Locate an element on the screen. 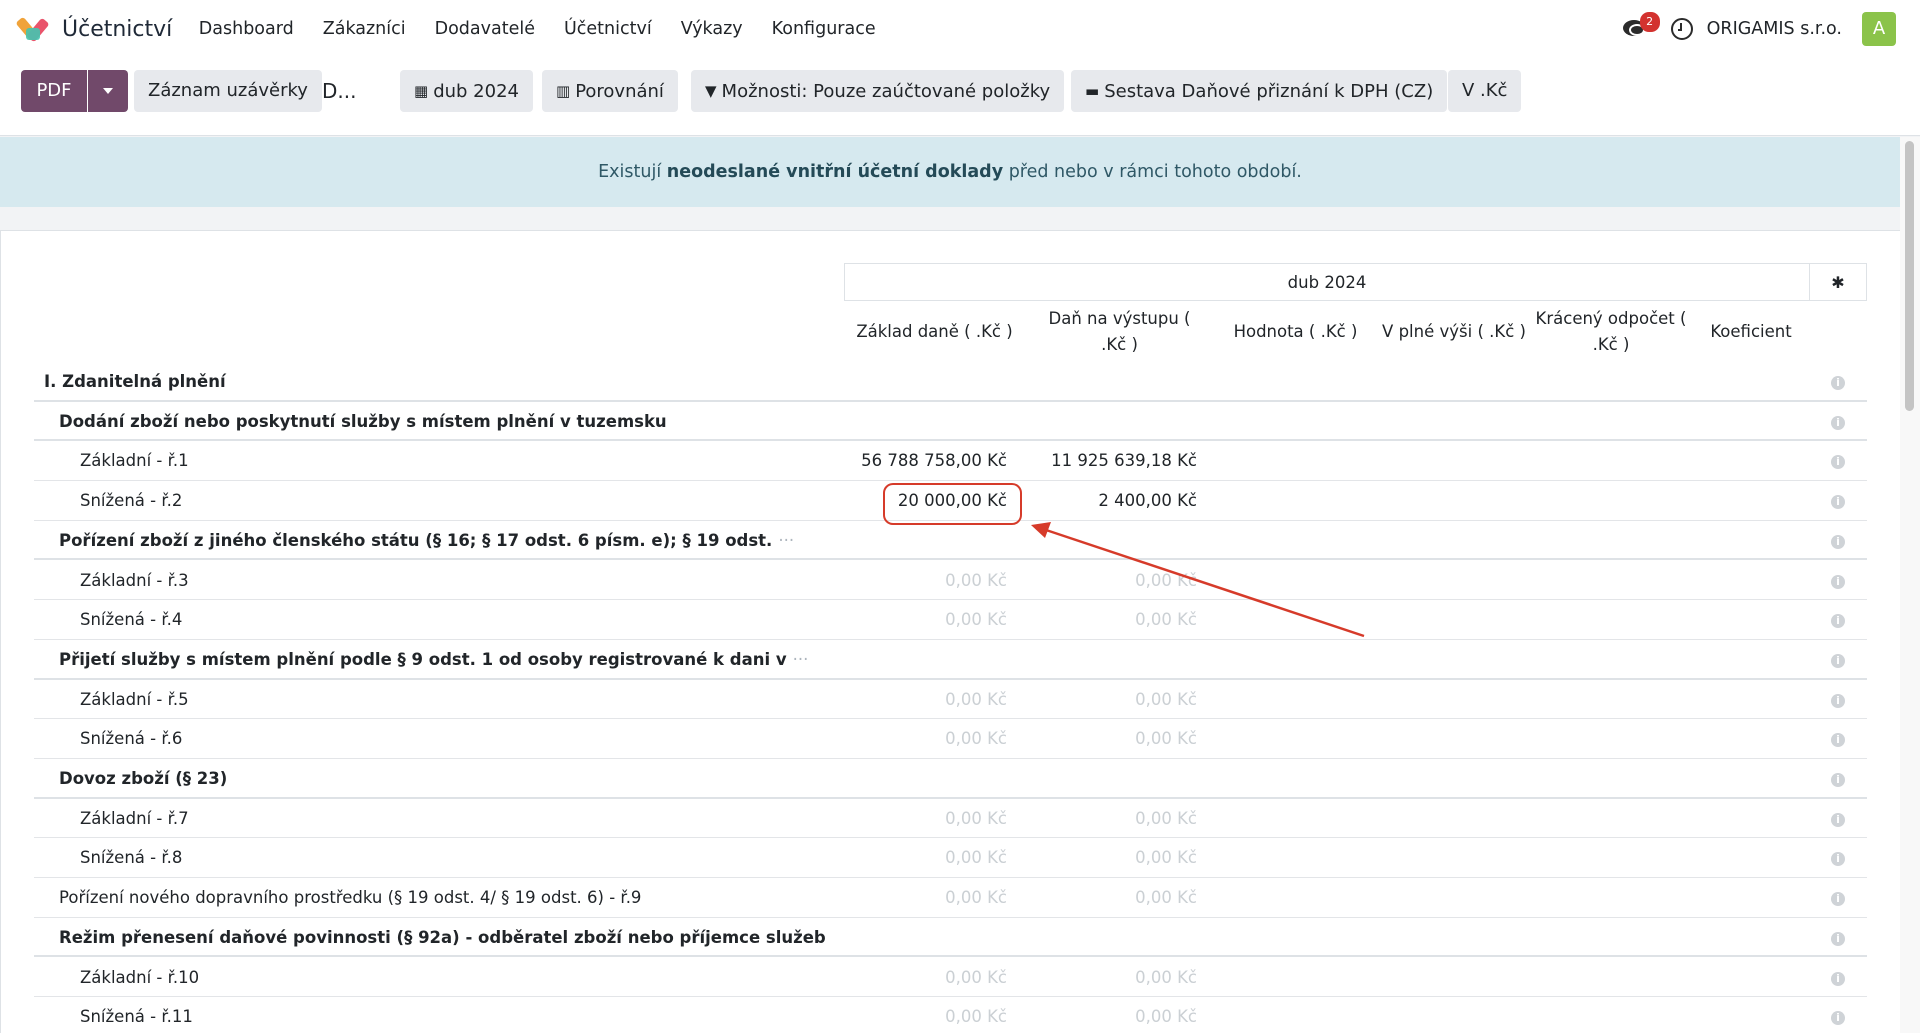 This screenshot has height=1033, width=1920. menu-accounting: Účetnictví is located at coordinates (607, 29).